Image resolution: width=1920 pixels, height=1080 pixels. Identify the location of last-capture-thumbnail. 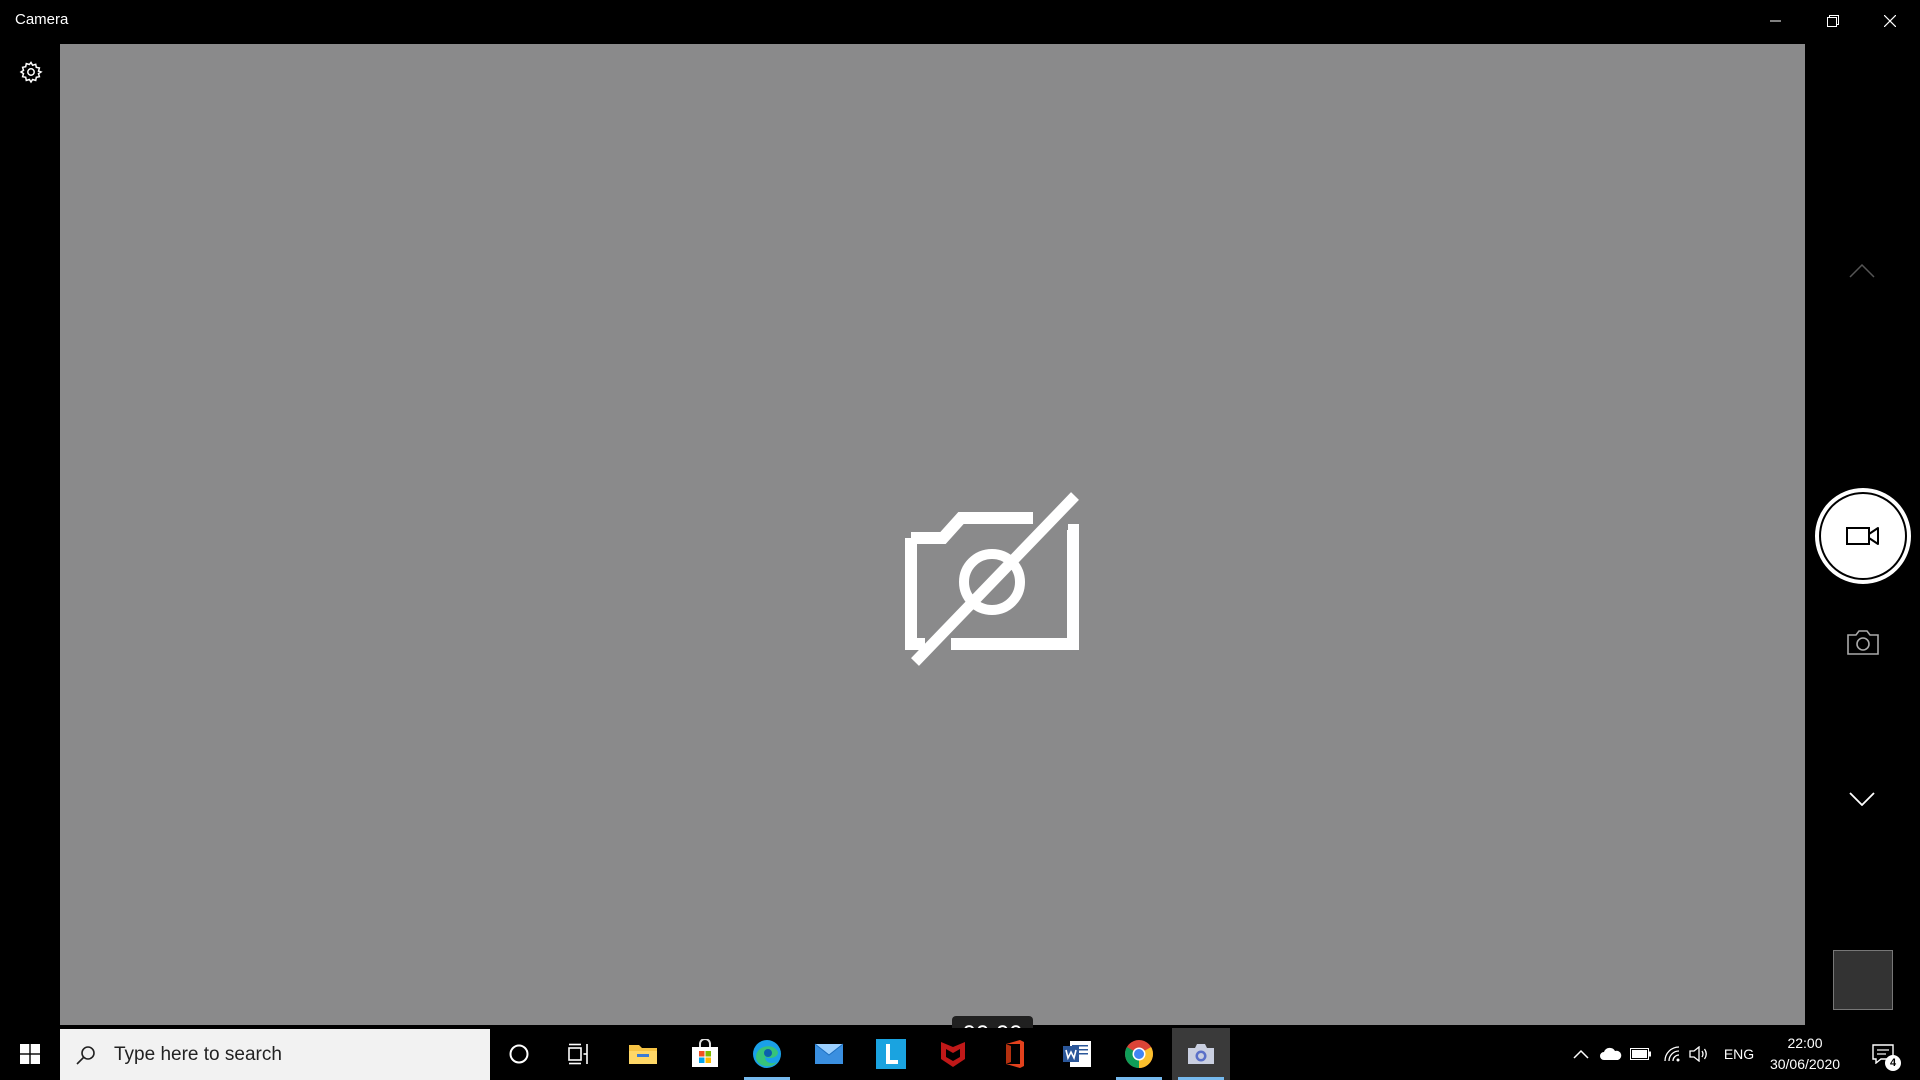
(1863, 980).